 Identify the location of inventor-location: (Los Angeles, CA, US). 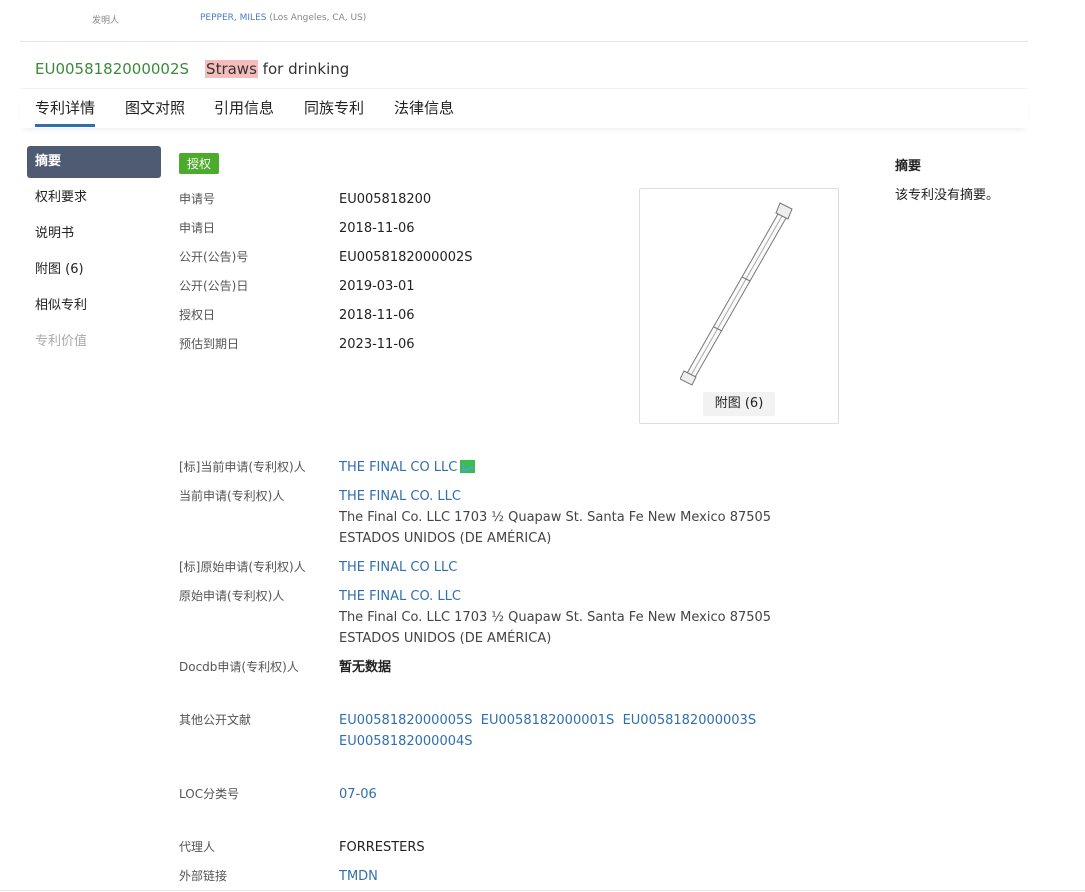
(318, 18).